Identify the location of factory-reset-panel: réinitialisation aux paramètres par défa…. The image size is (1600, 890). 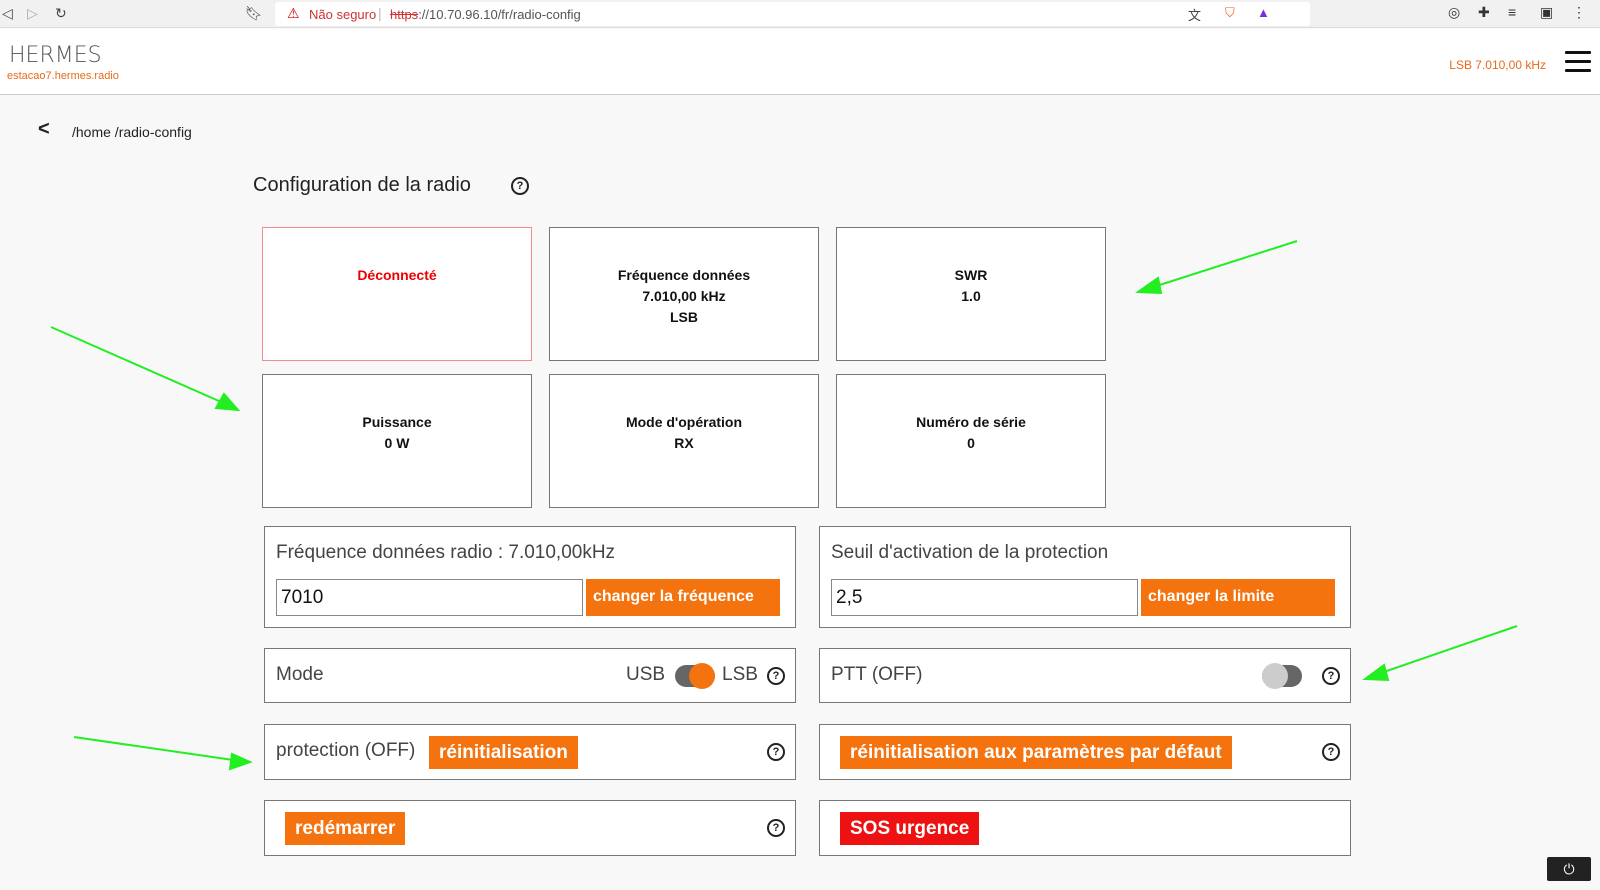
(1085, 752).